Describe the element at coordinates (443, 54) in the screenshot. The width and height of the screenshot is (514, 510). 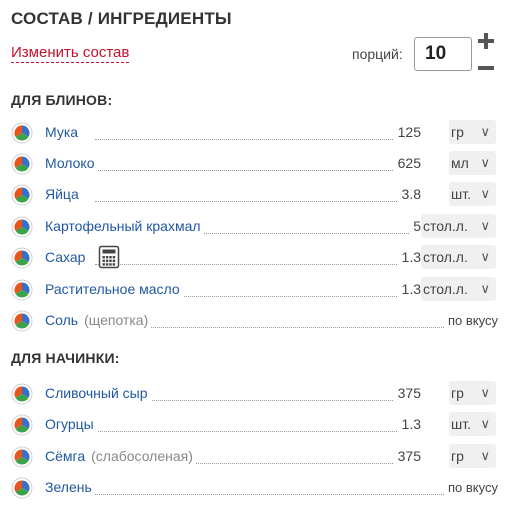
I see `portions-input` at that location.